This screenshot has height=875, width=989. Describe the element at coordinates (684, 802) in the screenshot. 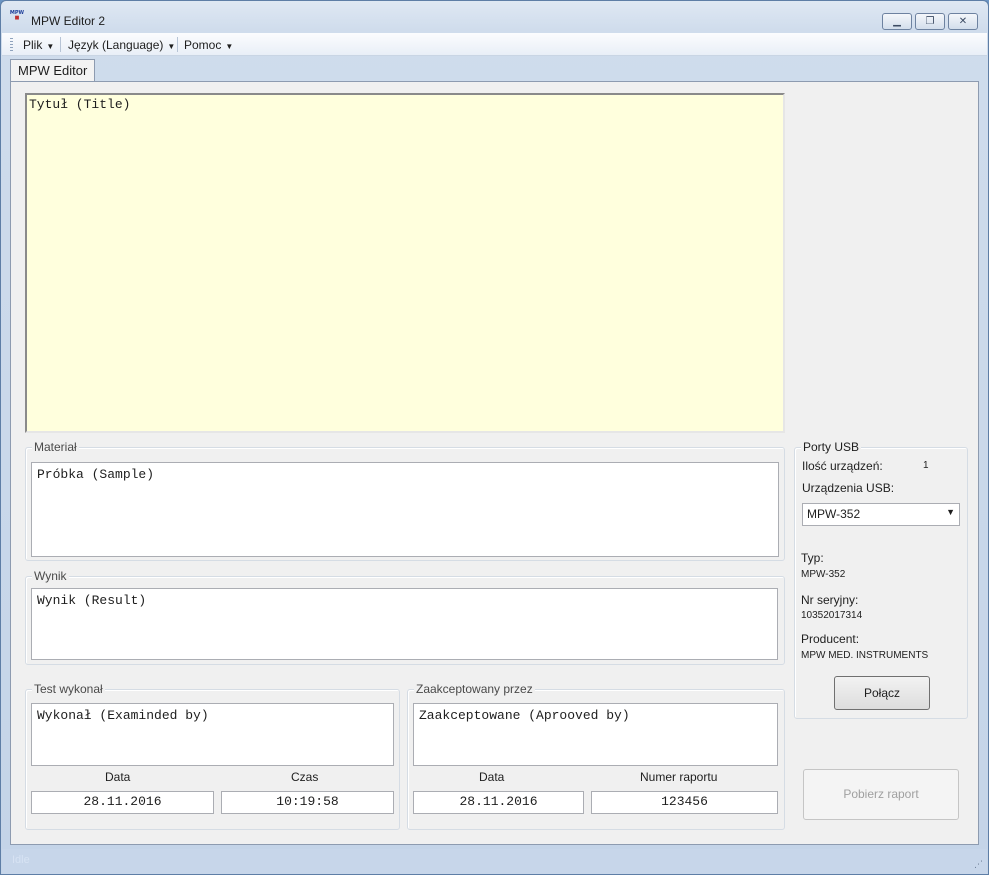

I see `report-number-field: 123456` at that location.